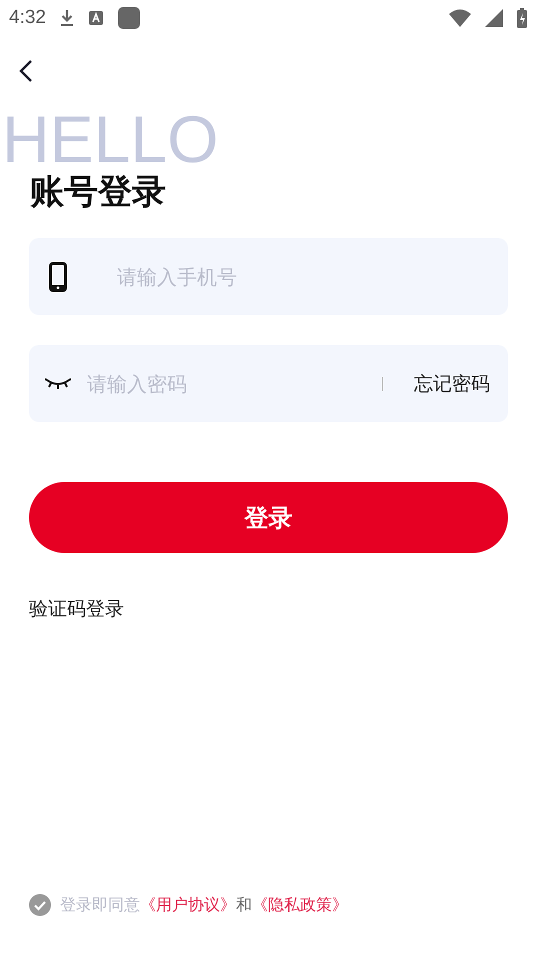 Image resolution: width=537 pixels, height=956 pixels. I want to click on page-title: 账号登录, so click(98, 192).